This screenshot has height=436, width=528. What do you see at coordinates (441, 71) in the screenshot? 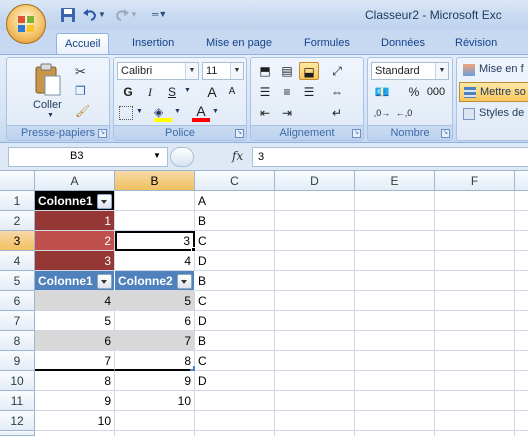
I see `number-format-dropdown-icon: ▼` at bounding box center [441, 71].